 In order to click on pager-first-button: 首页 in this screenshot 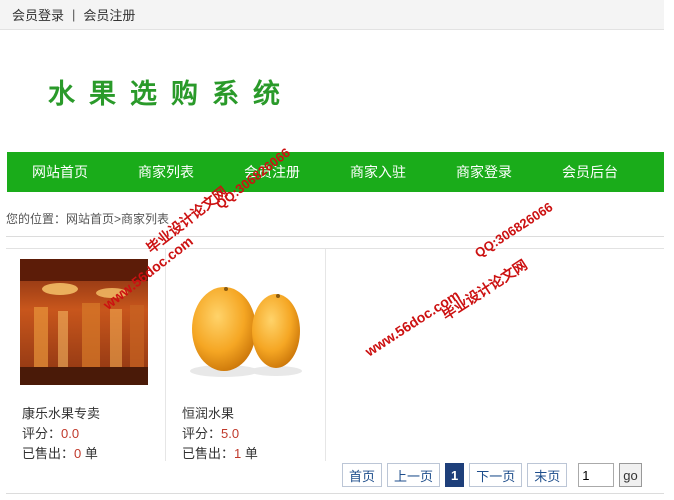, I will do `click(362, 475)`.